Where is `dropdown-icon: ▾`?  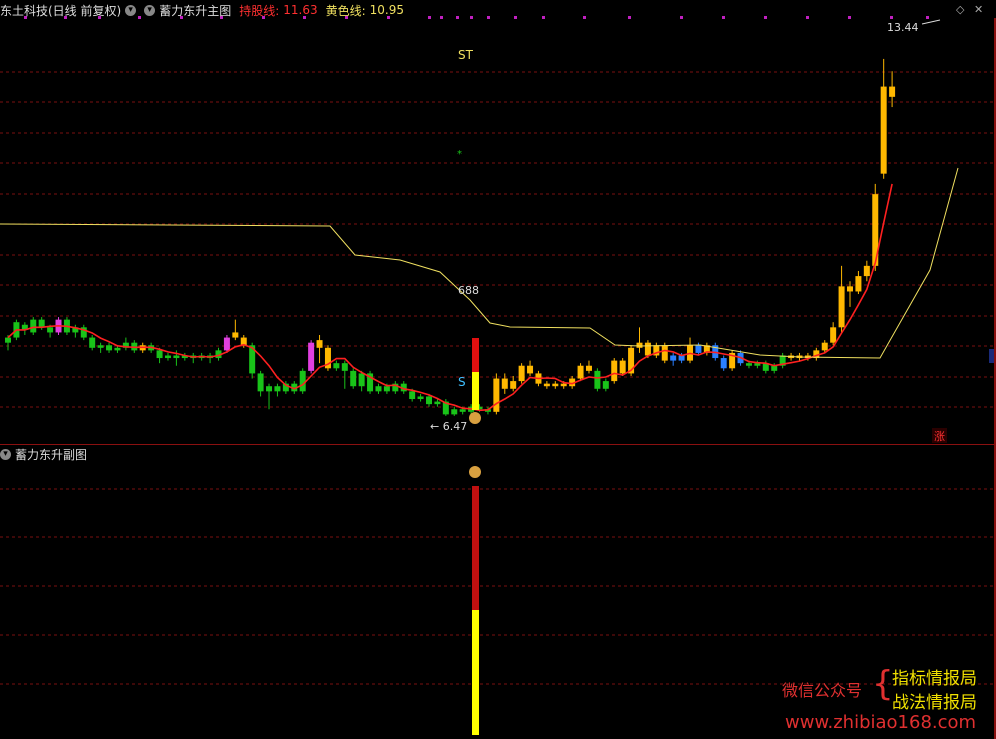 dropdown-icon: ▾ is located at coordinates (131, 10).